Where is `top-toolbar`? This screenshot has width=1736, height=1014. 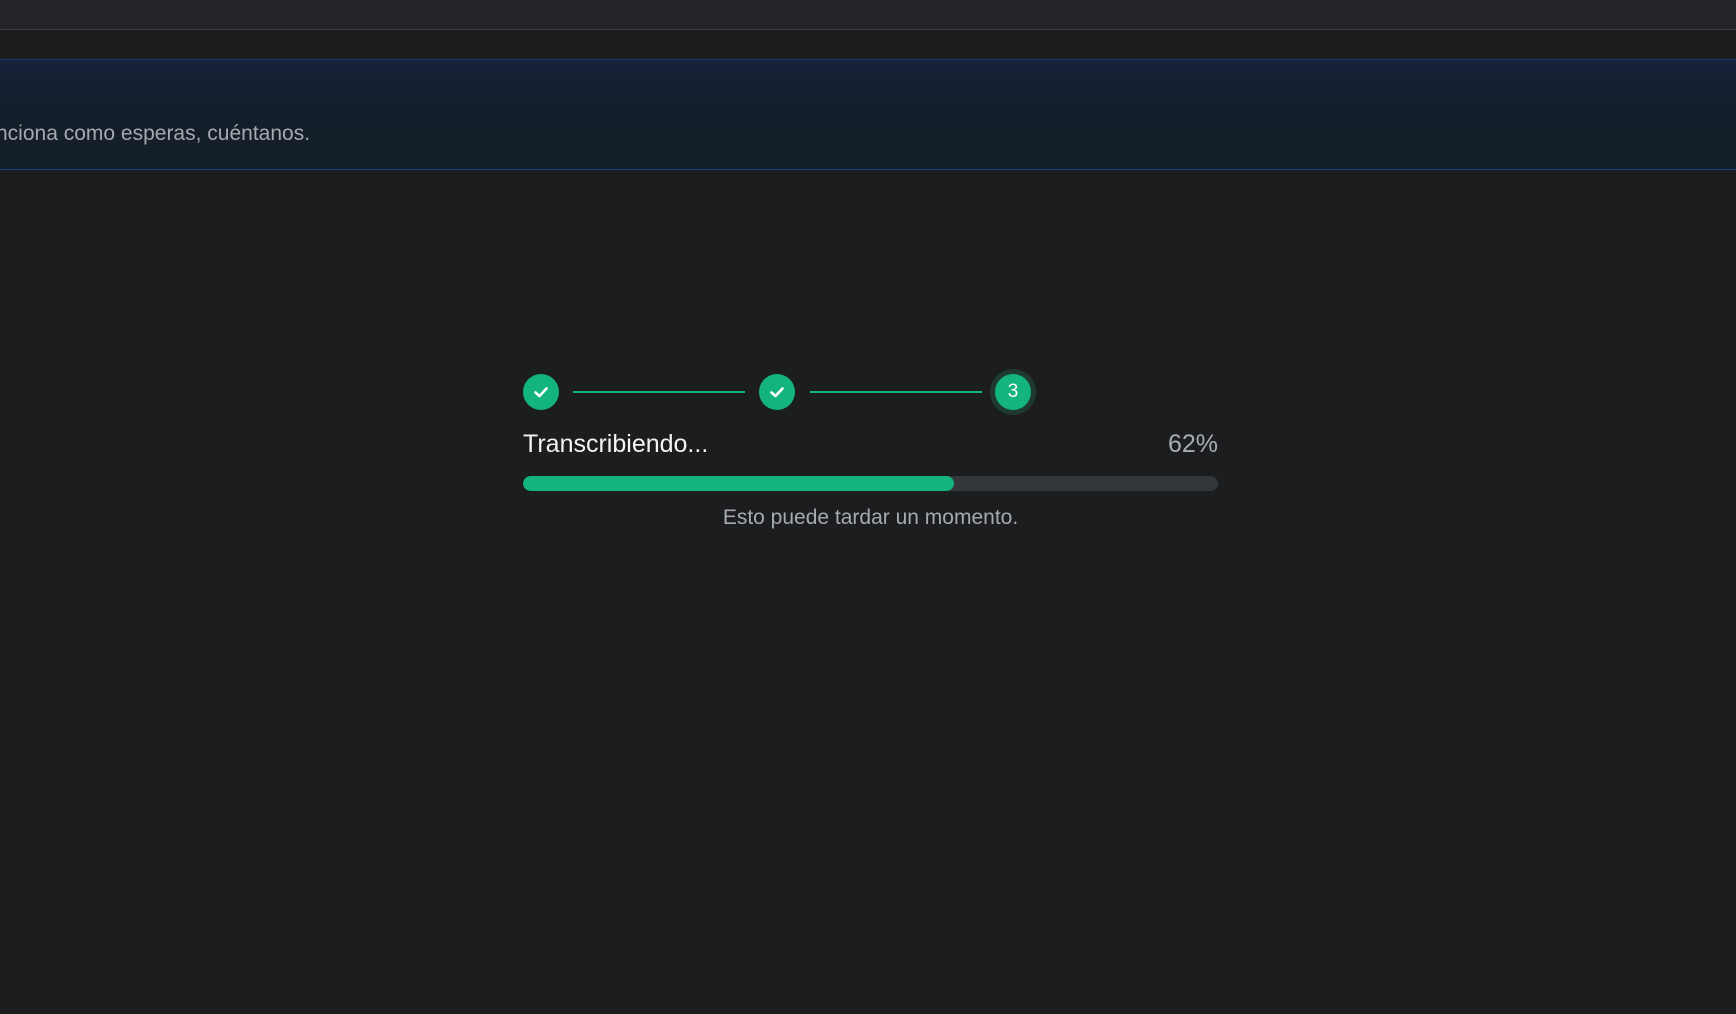 top-toolbar is located at coordinates (868, 15).